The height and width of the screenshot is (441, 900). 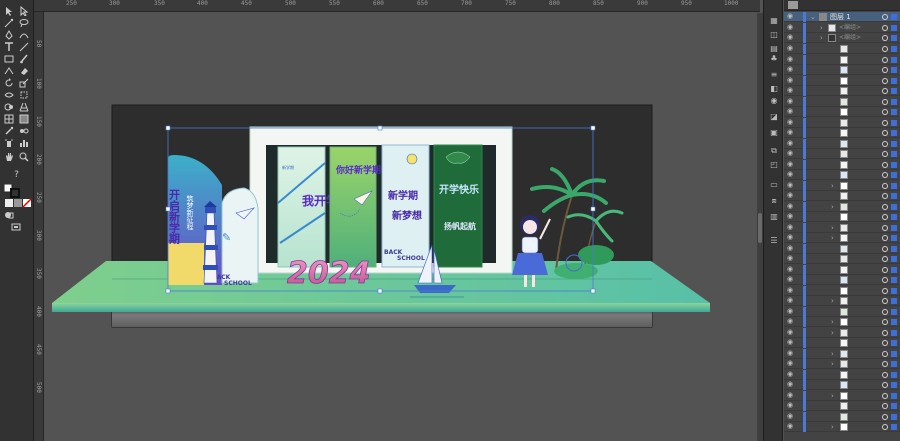 What do you see at coordinates (24, 107) in the screenshot?
I see `perspective-grid-icon` at bounding box center [24, 107].